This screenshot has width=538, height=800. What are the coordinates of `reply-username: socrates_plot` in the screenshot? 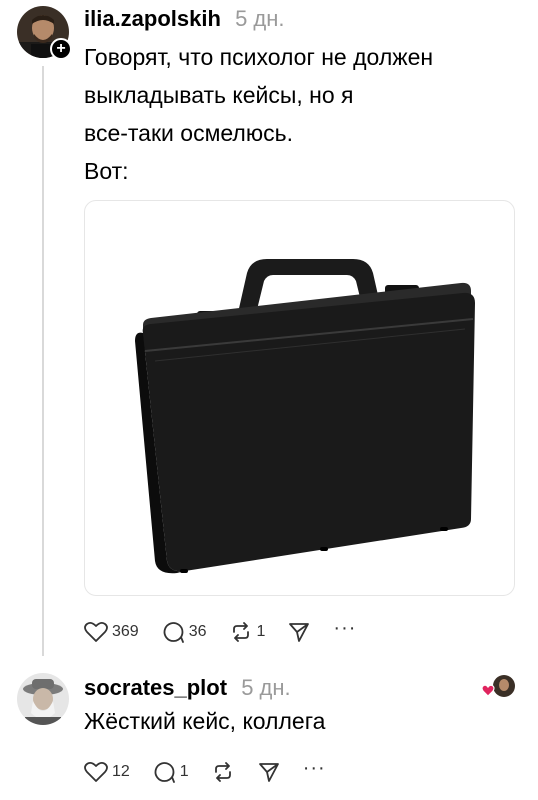 It's located at (155, 687).